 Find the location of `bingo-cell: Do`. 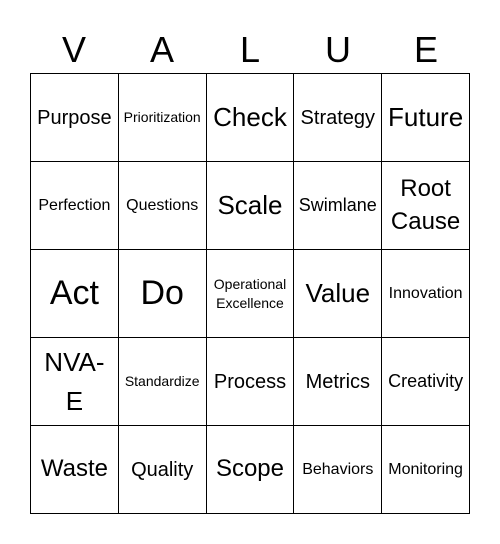

bingo-cell: Do is located at coordinates (162, 294).